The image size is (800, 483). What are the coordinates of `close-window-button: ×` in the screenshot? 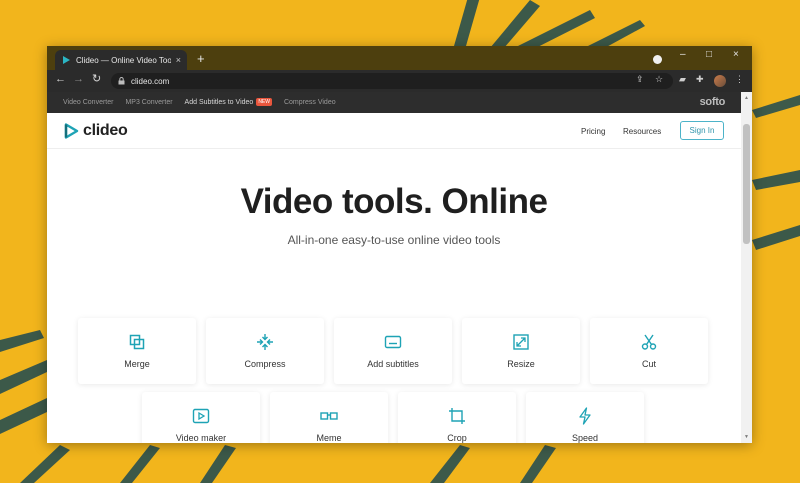 It's located at (736, 55).